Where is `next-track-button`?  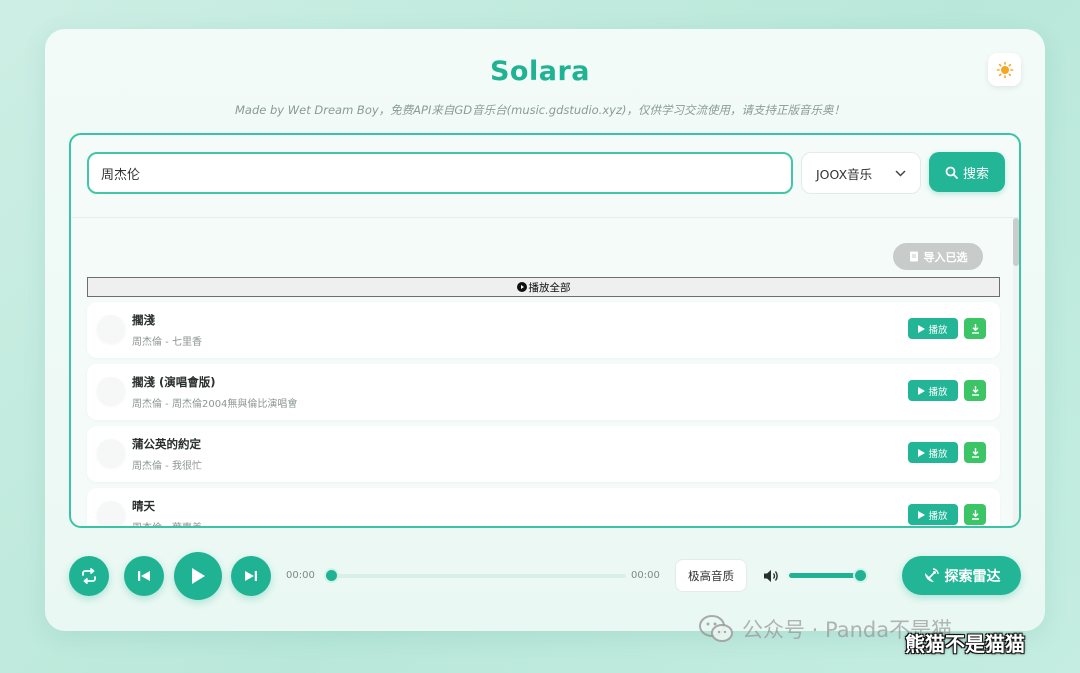 next-track-button is located at coordinates (251, 576).